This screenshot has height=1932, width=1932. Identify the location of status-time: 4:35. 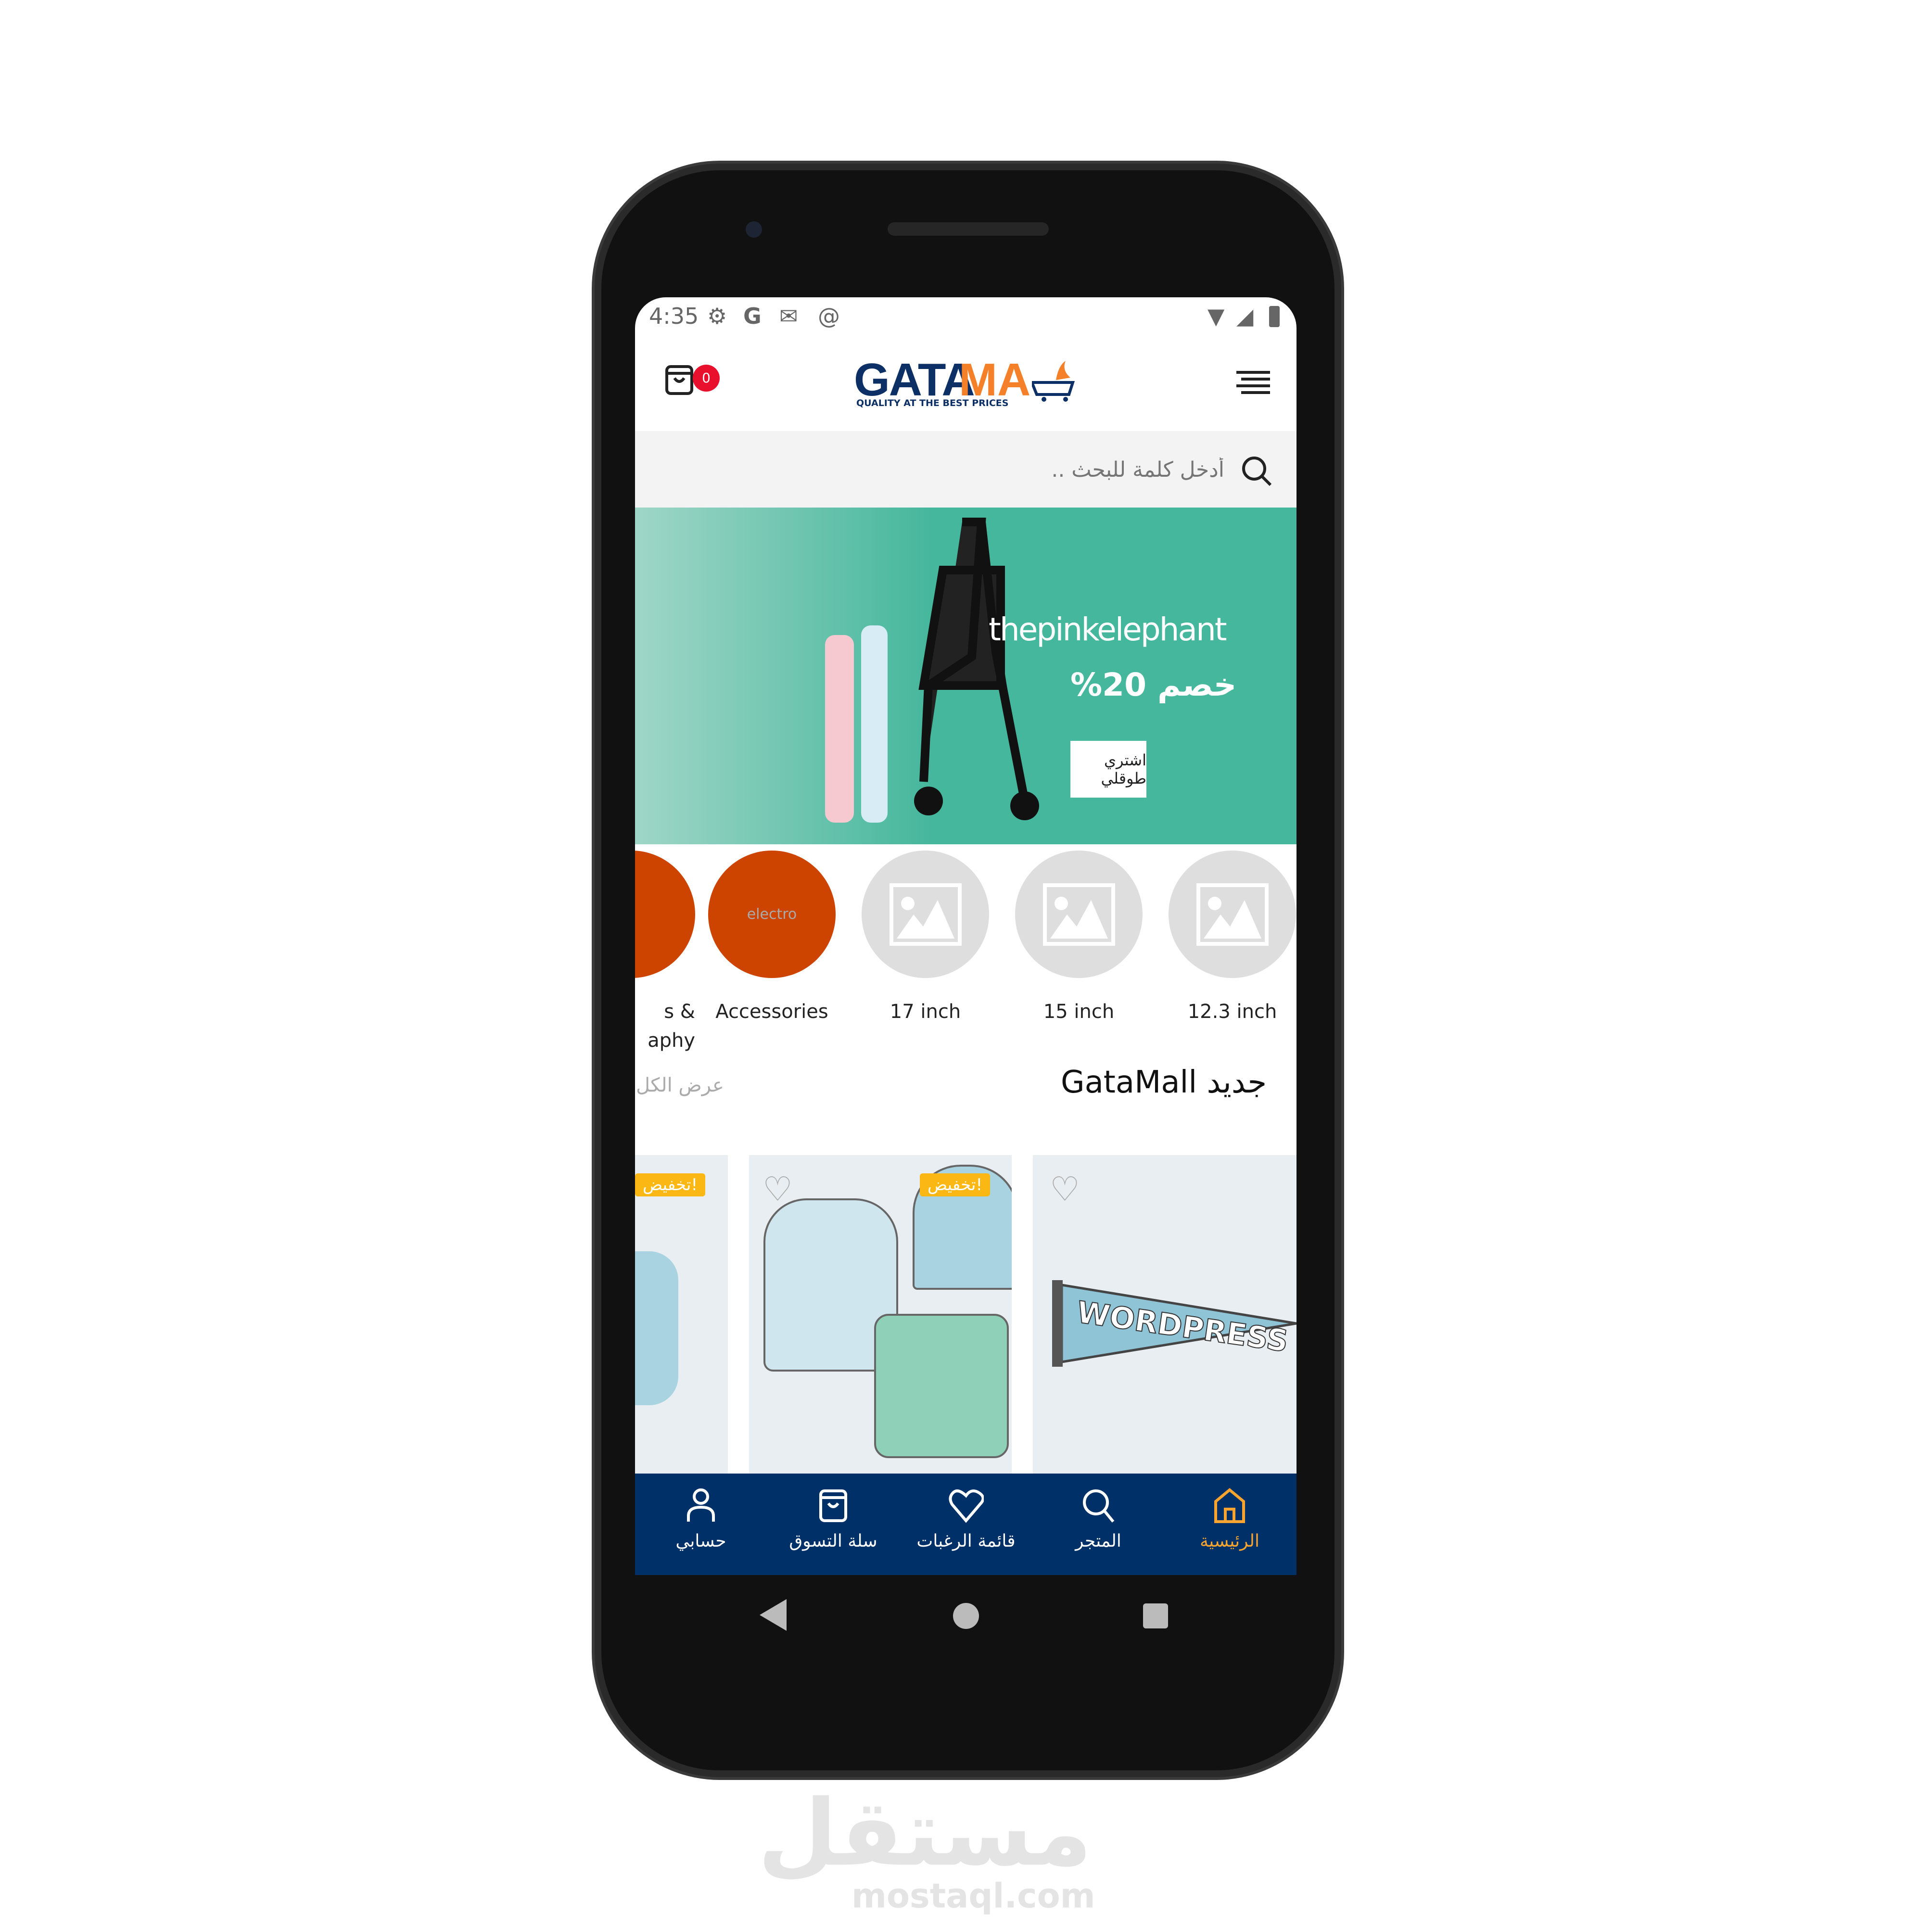
(674, 316).